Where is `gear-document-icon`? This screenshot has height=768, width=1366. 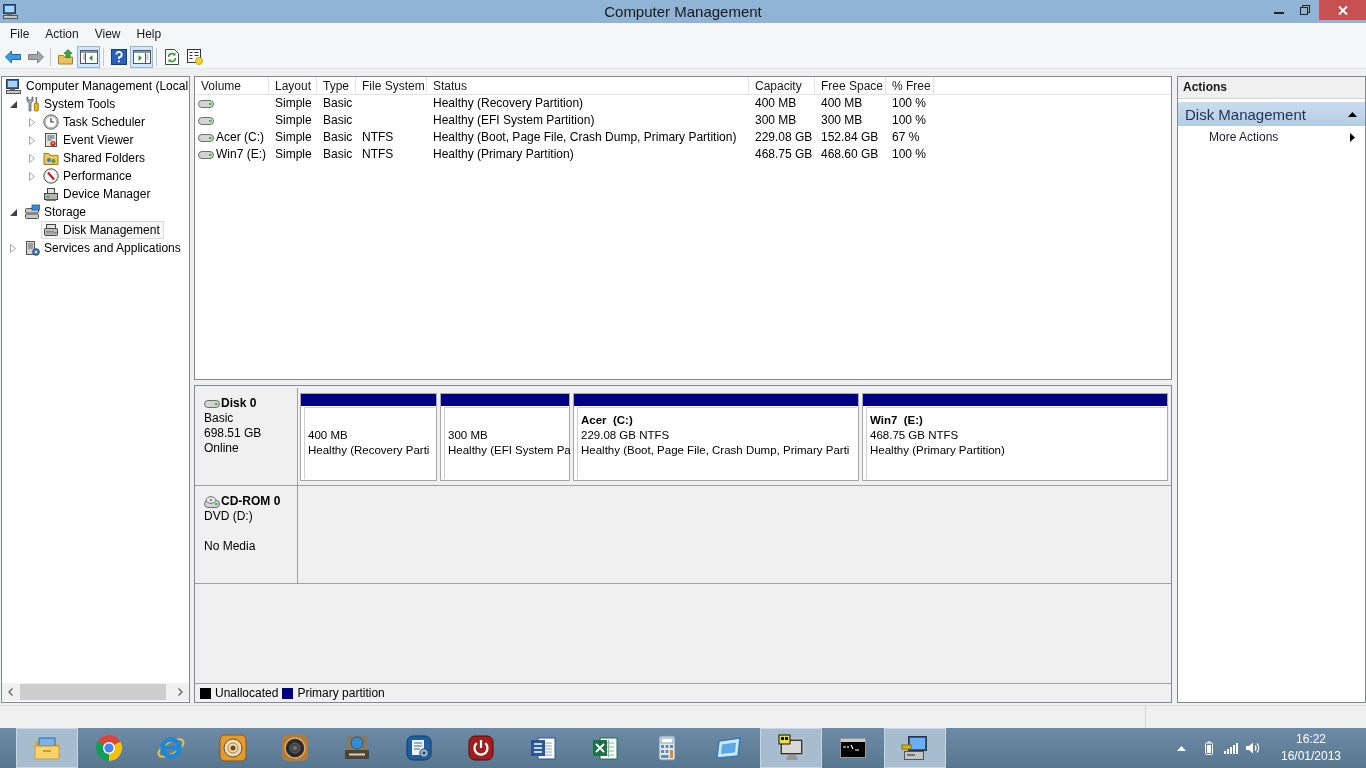 gear-document-icon is located at coordinates (419, 748).